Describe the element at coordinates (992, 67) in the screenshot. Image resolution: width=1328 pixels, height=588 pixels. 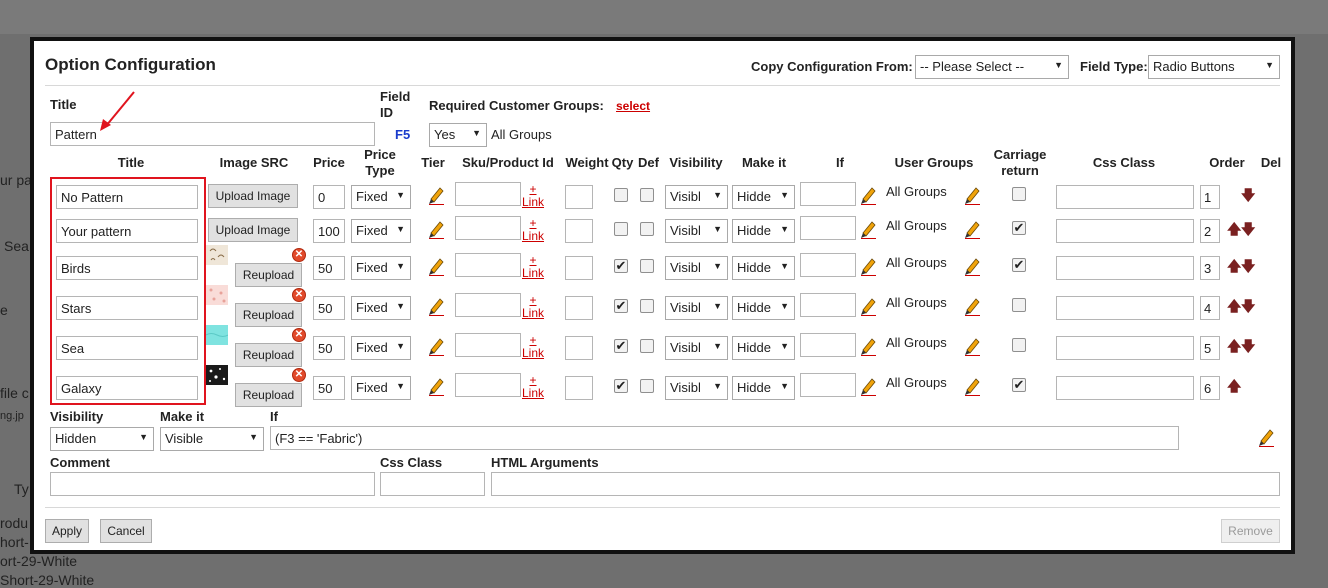
I see `copy-config-select: -- Please Select -- ▼` at that location.